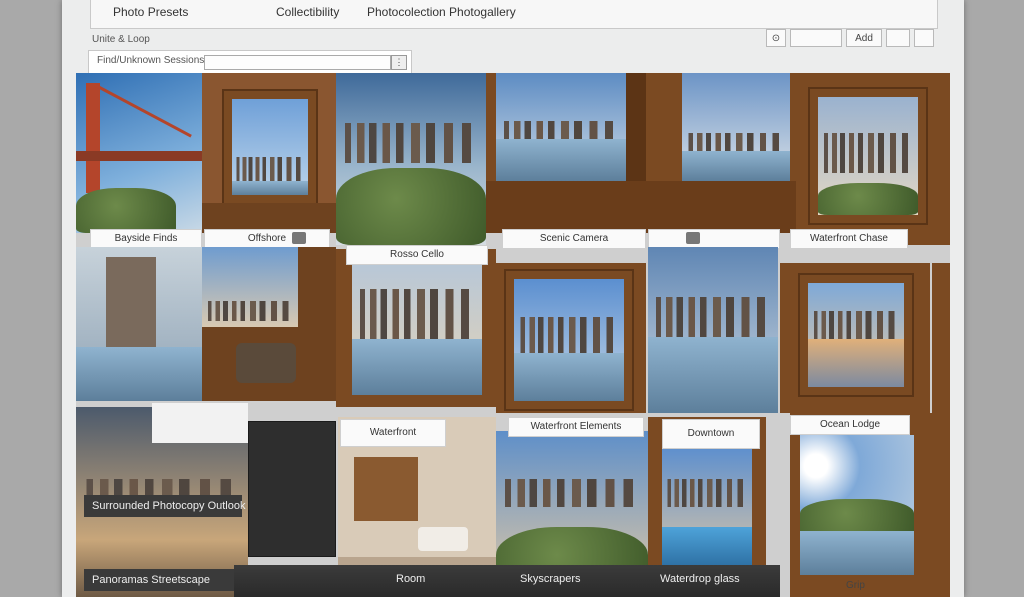  What do you see at coordinates (417, 255) in the screenshot?
I see `photo-caption: Rosso Cello` at bounding box center [417, 255].